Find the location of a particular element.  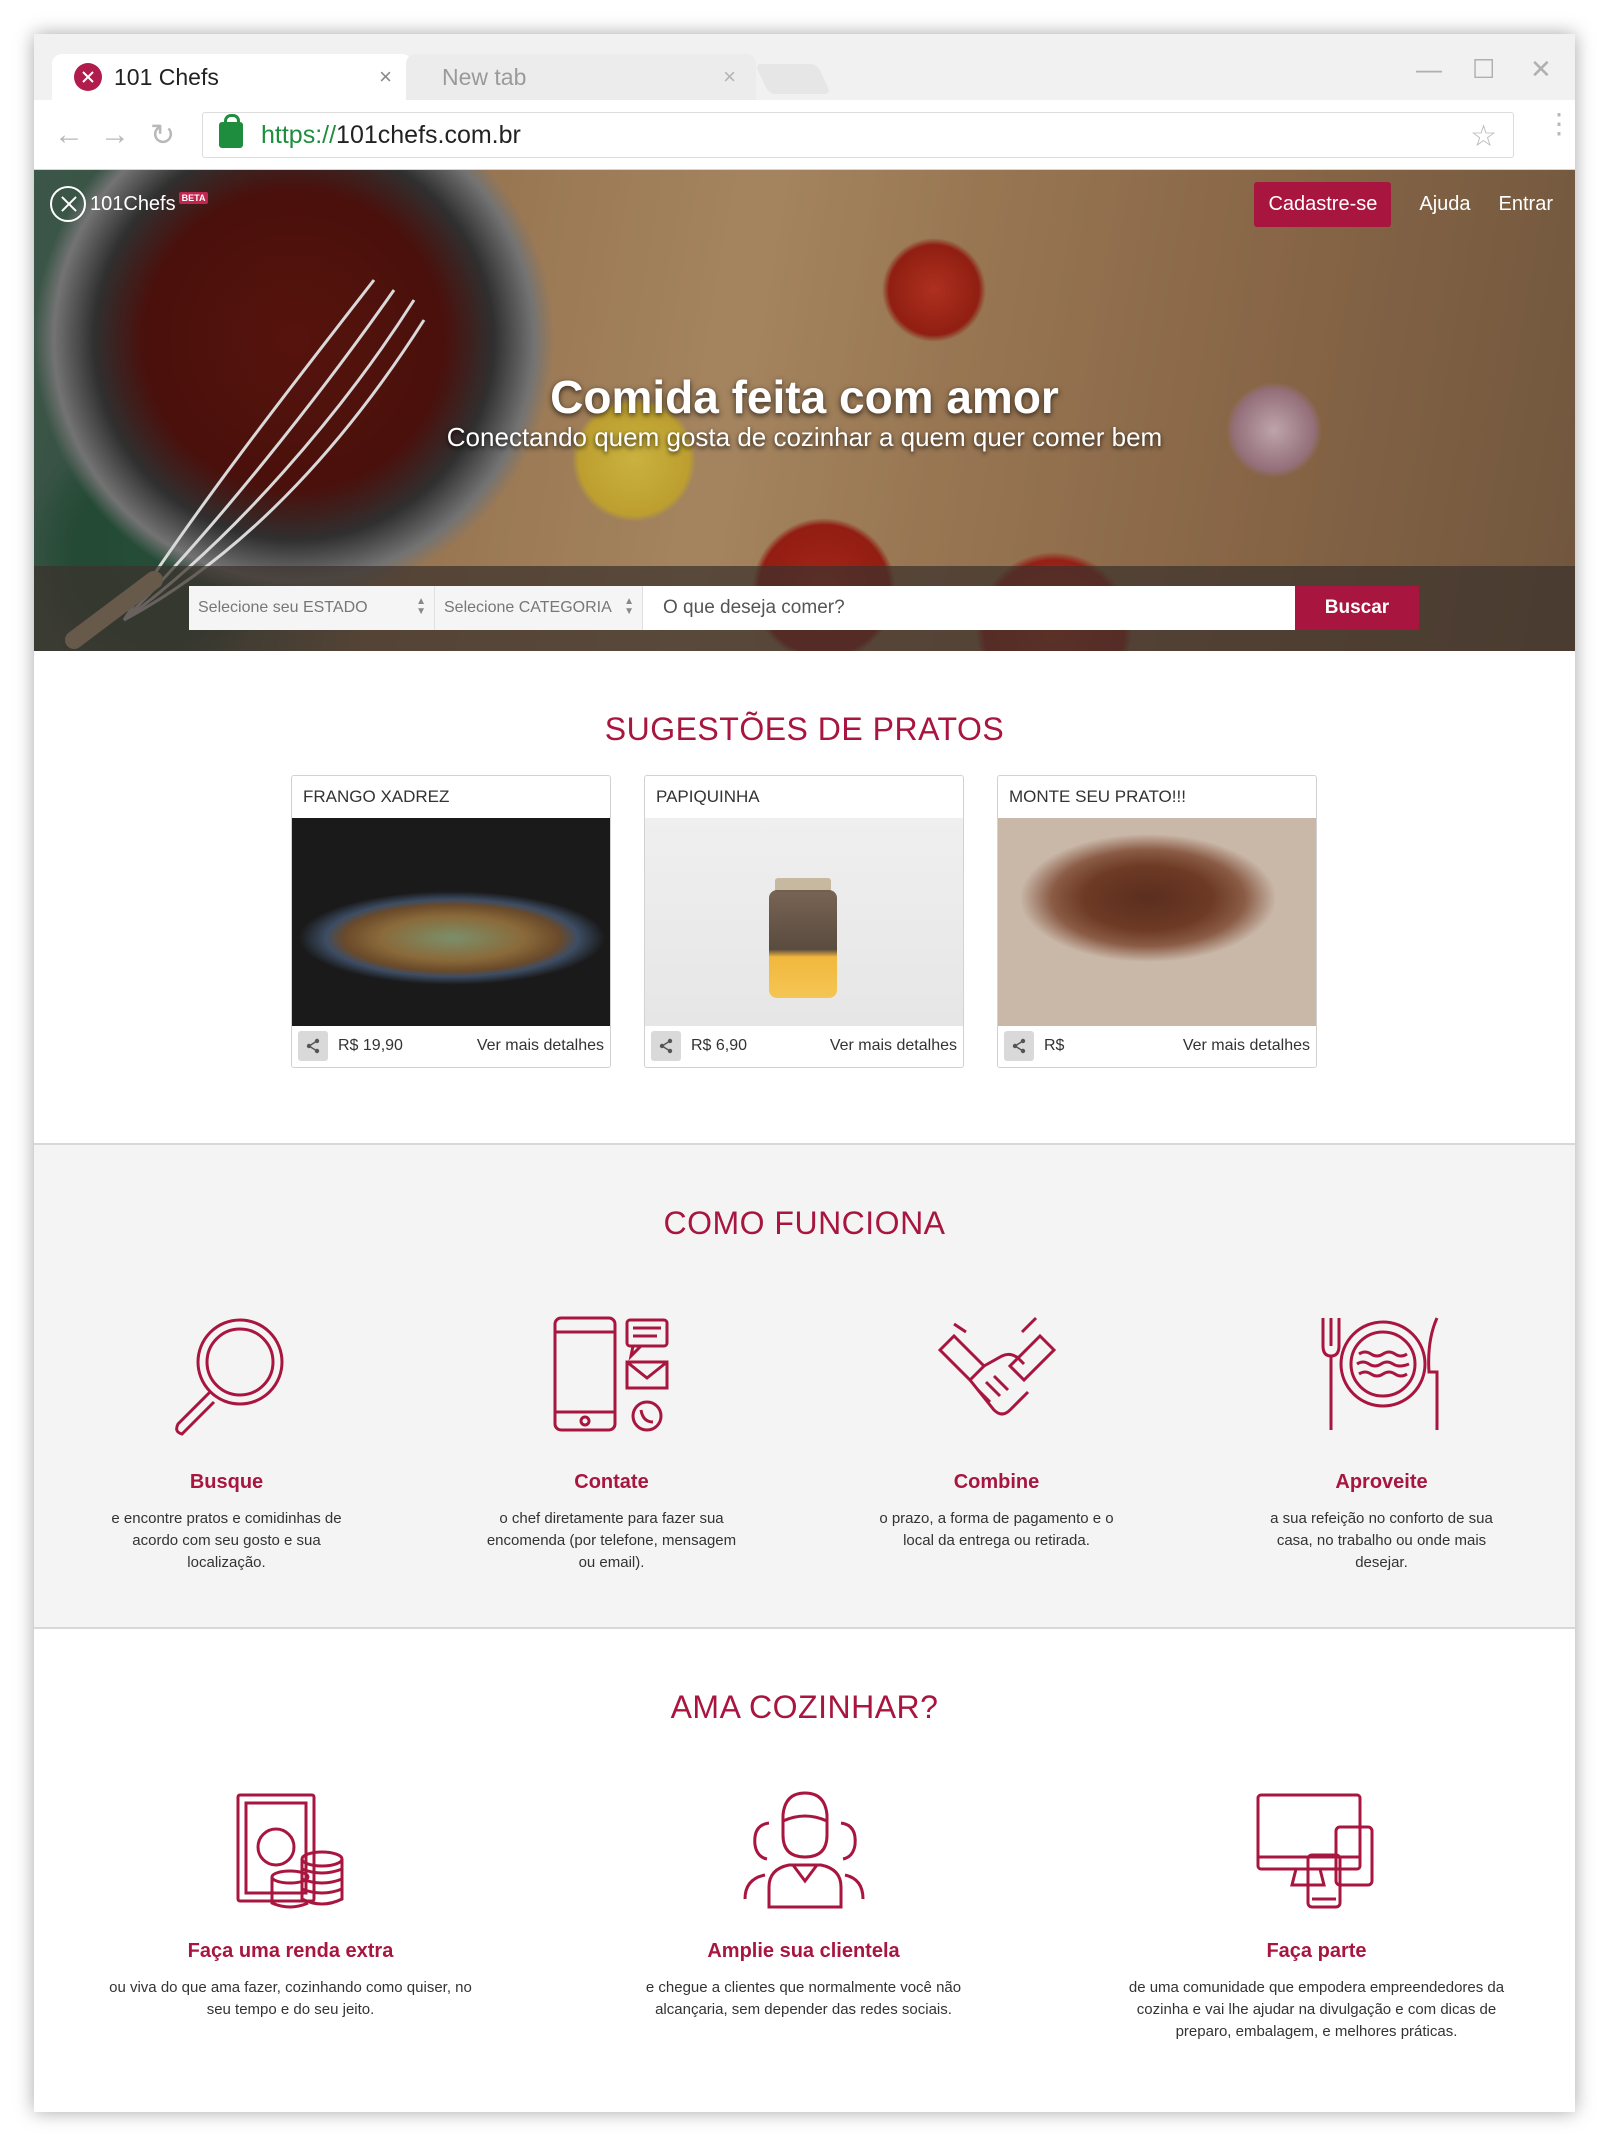

reload-icon: ↻ is located at coordinates (162, 135).